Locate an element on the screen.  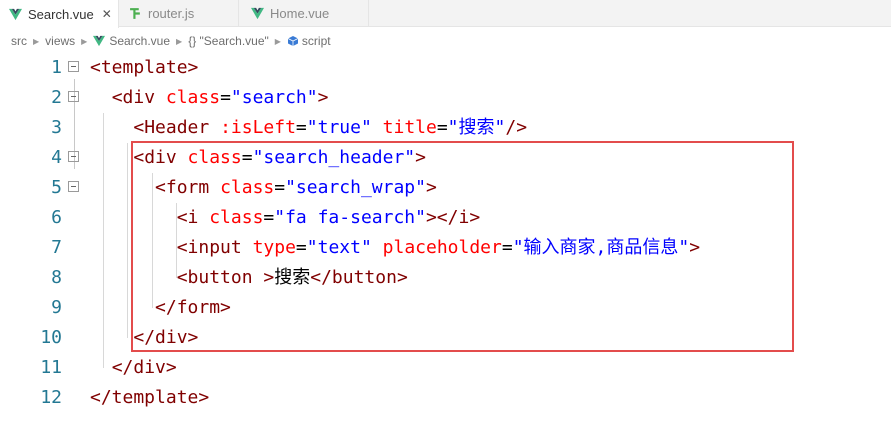
code-token: title is located at coordinates (409, 127).